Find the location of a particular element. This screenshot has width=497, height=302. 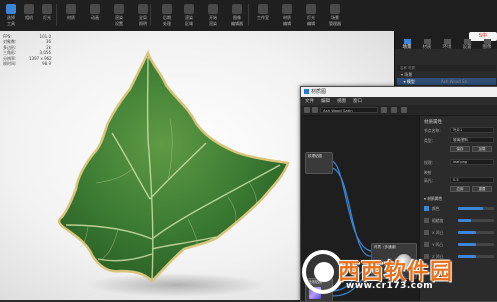

tab-1: 材质 is located at coordinates (427, 44).